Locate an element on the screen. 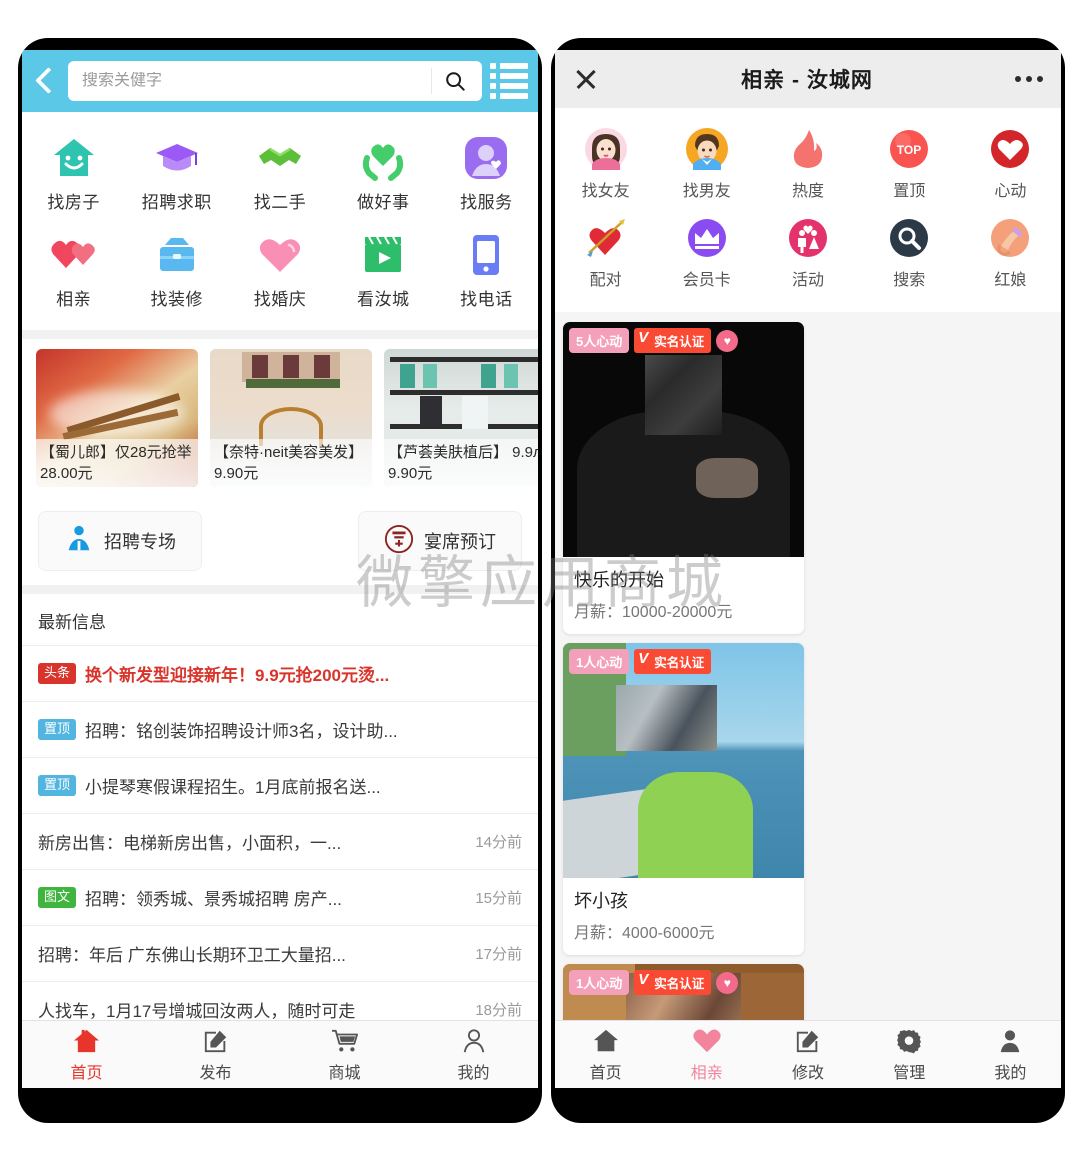 The height and width of the screenshot is (1161, 1080). category-search: 搜索 is located at coordinates (909, 253).